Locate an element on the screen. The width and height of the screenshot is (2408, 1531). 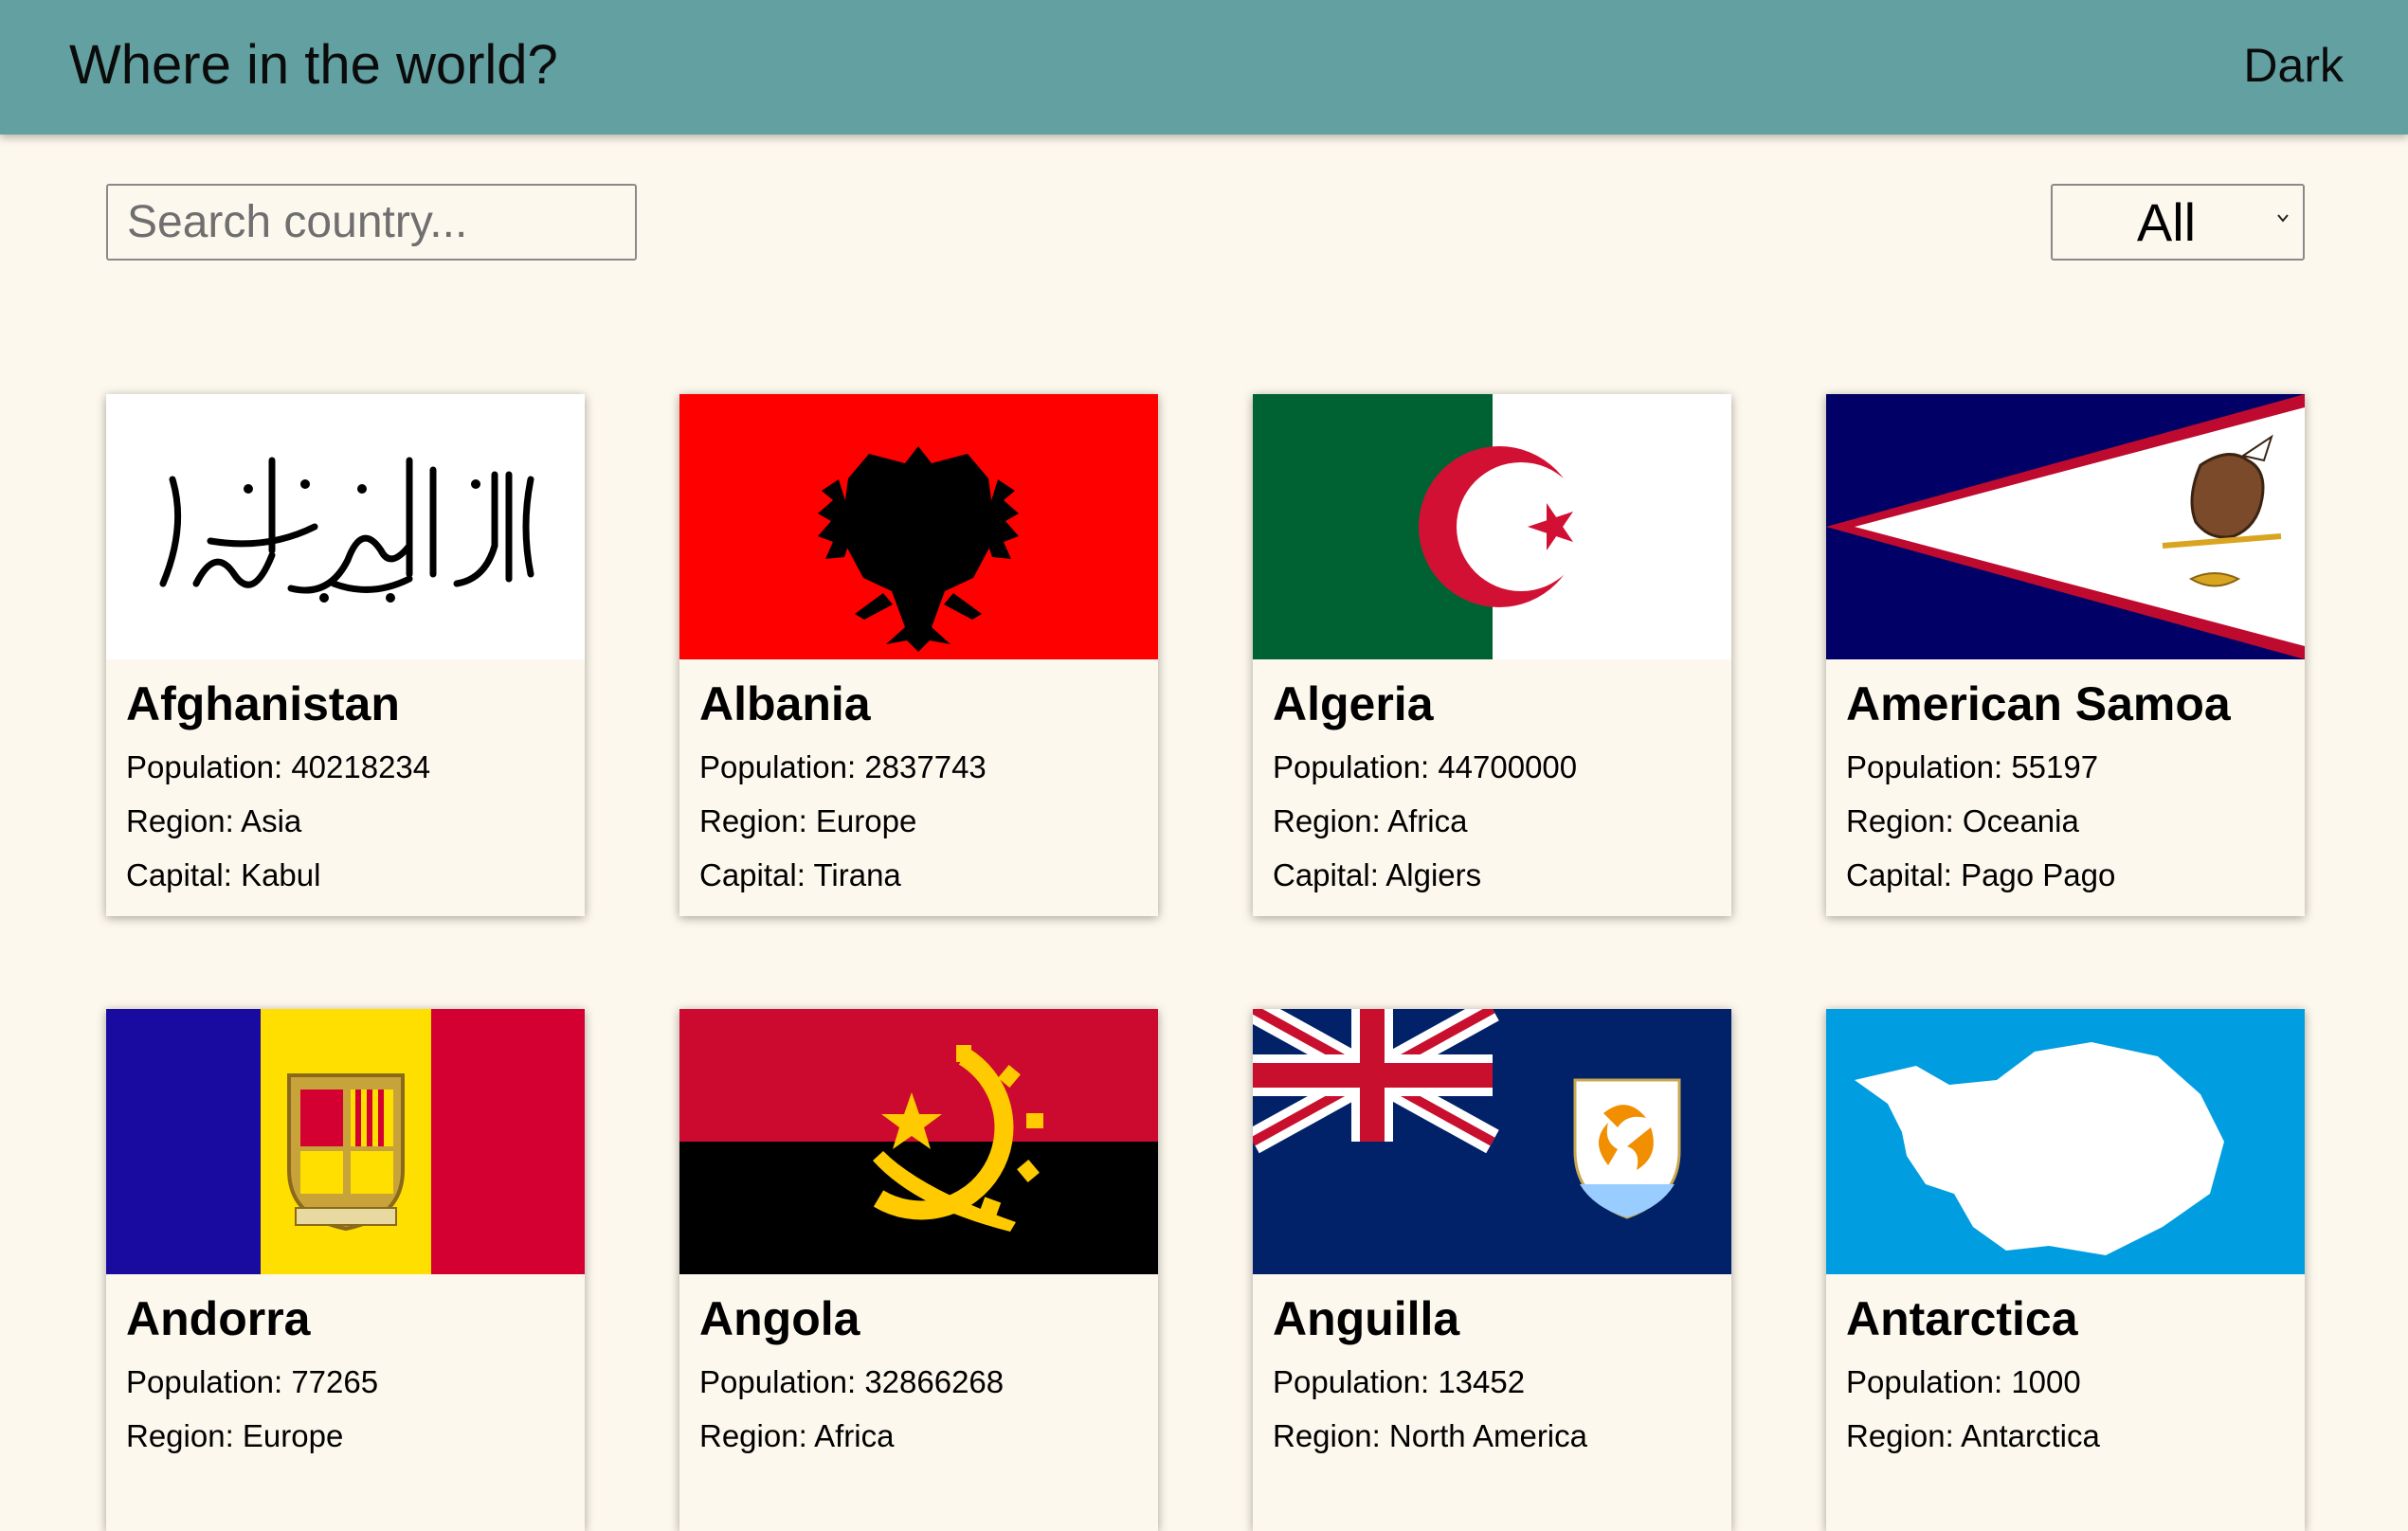
country-population: Population: 40218234 is located at coordinates (279, 766).